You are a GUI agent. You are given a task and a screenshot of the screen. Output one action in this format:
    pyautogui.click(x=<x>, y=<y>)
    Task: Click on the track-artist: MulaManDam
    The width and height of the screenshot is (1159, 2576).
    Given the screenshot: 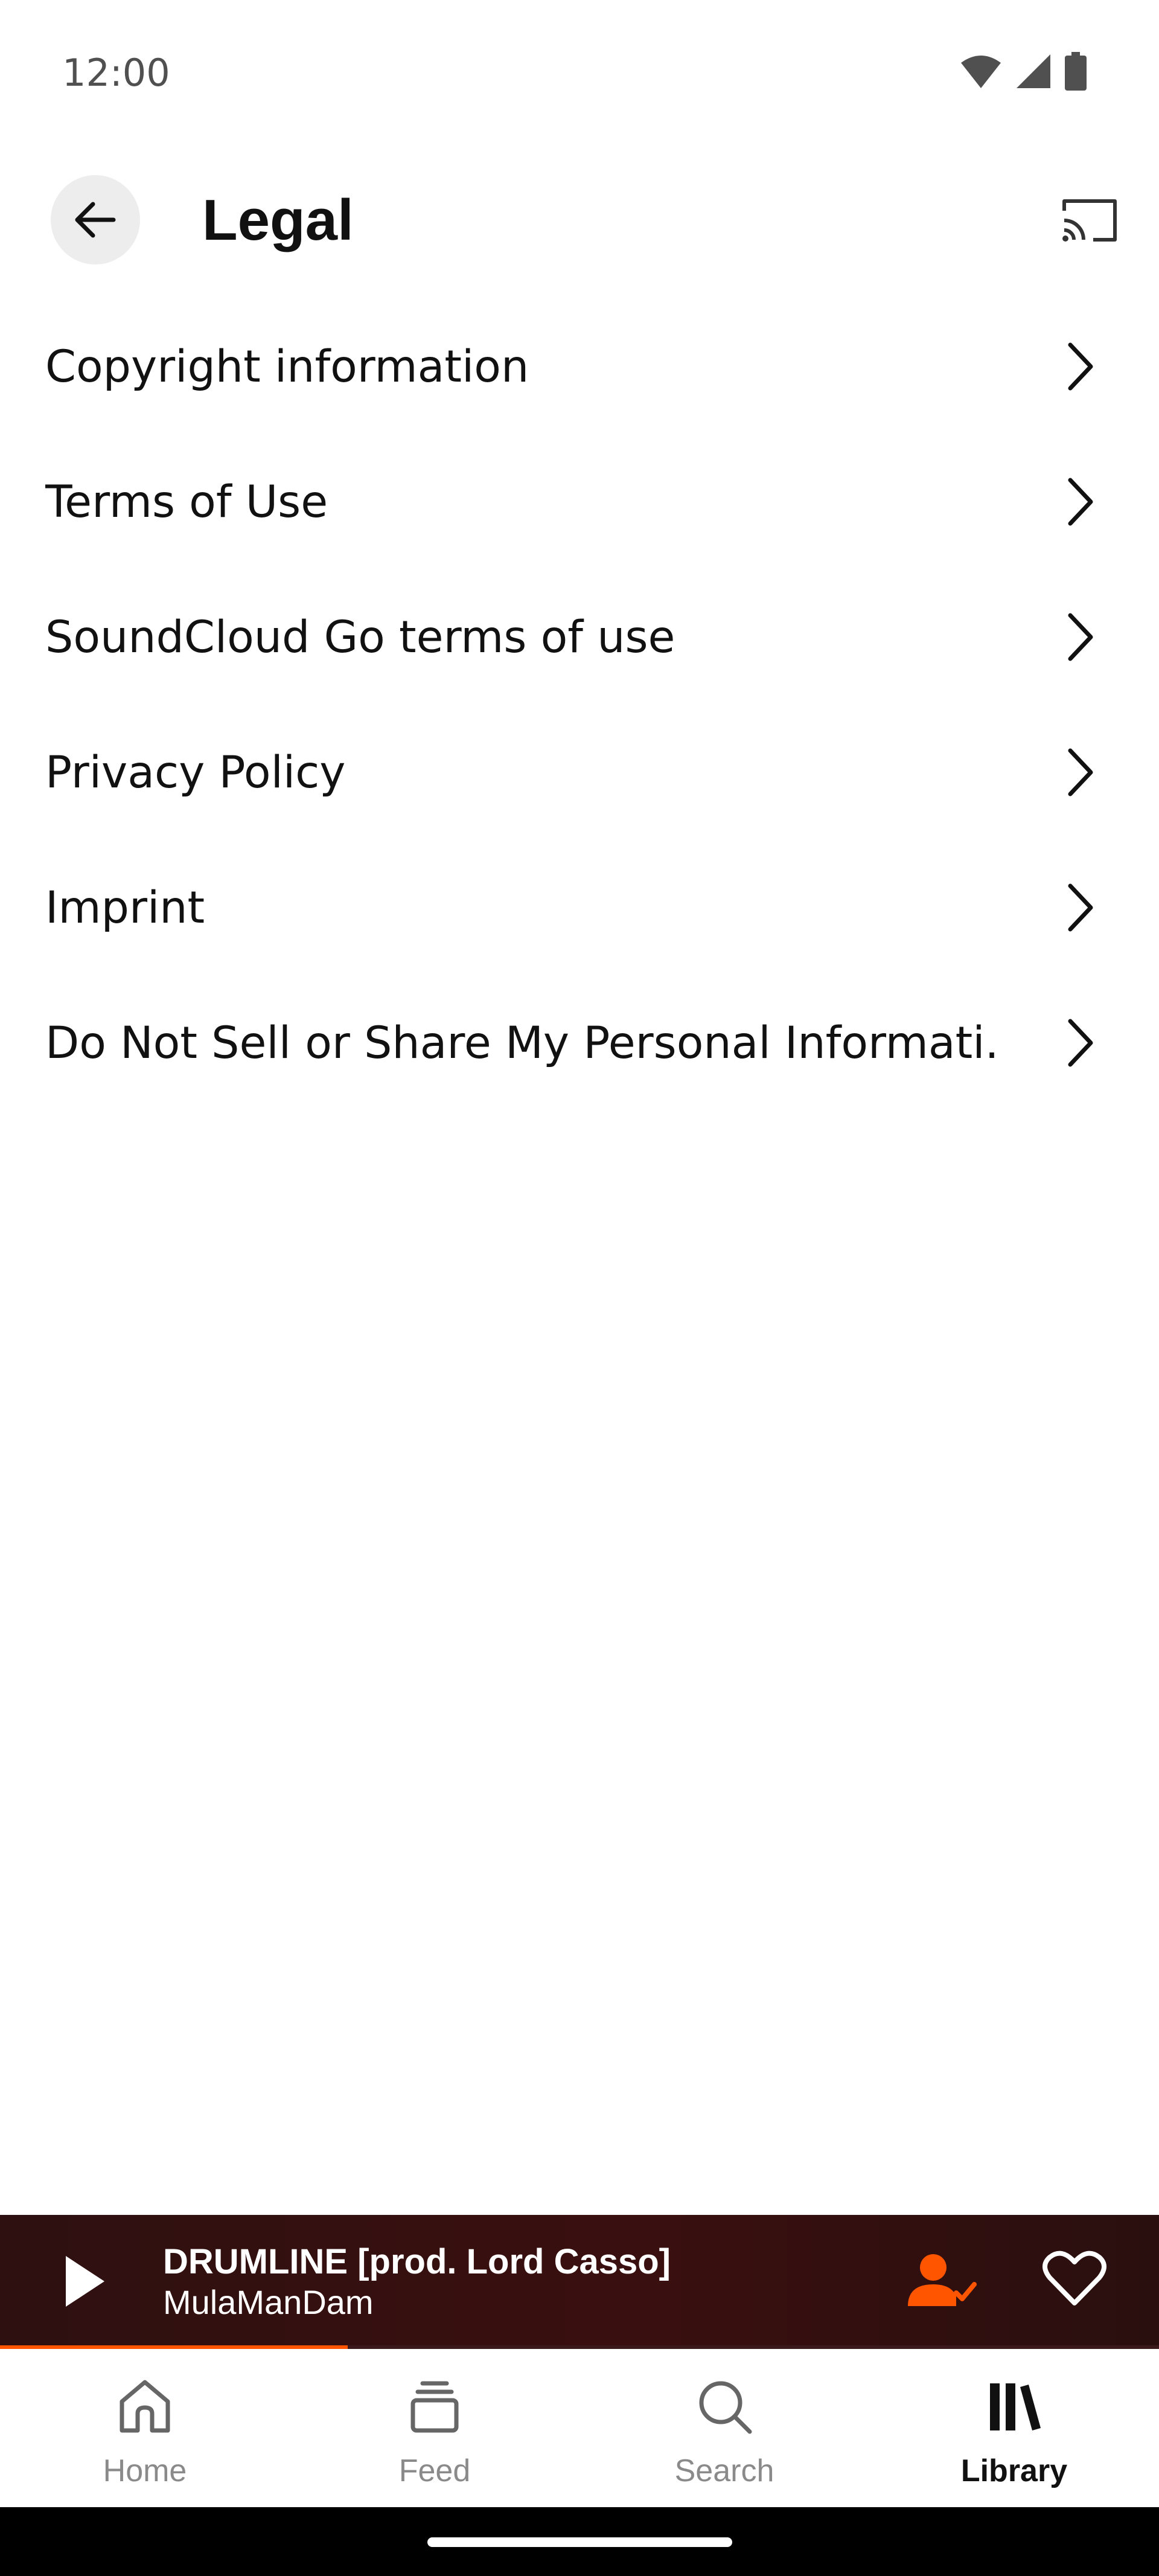 What is the action you would take?
    pyautogui.click(x=268, y=2302)
    